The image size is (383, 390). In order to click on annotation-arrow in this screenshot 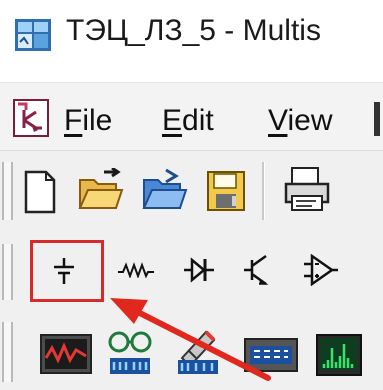, I will do `click(190, 339)`.